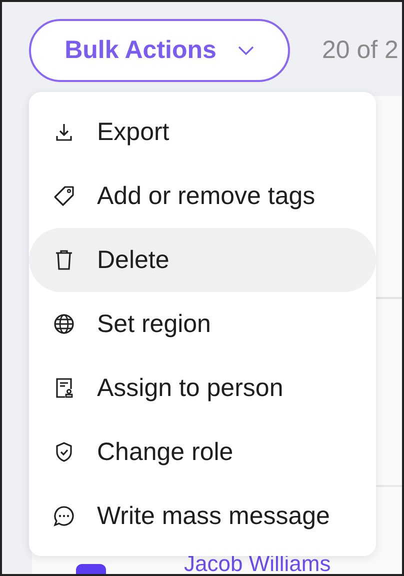 The image size is (404, 576). Describe the element at coordinates (202, 132) in the screenshot. I see `menu-item: Export` at that location.